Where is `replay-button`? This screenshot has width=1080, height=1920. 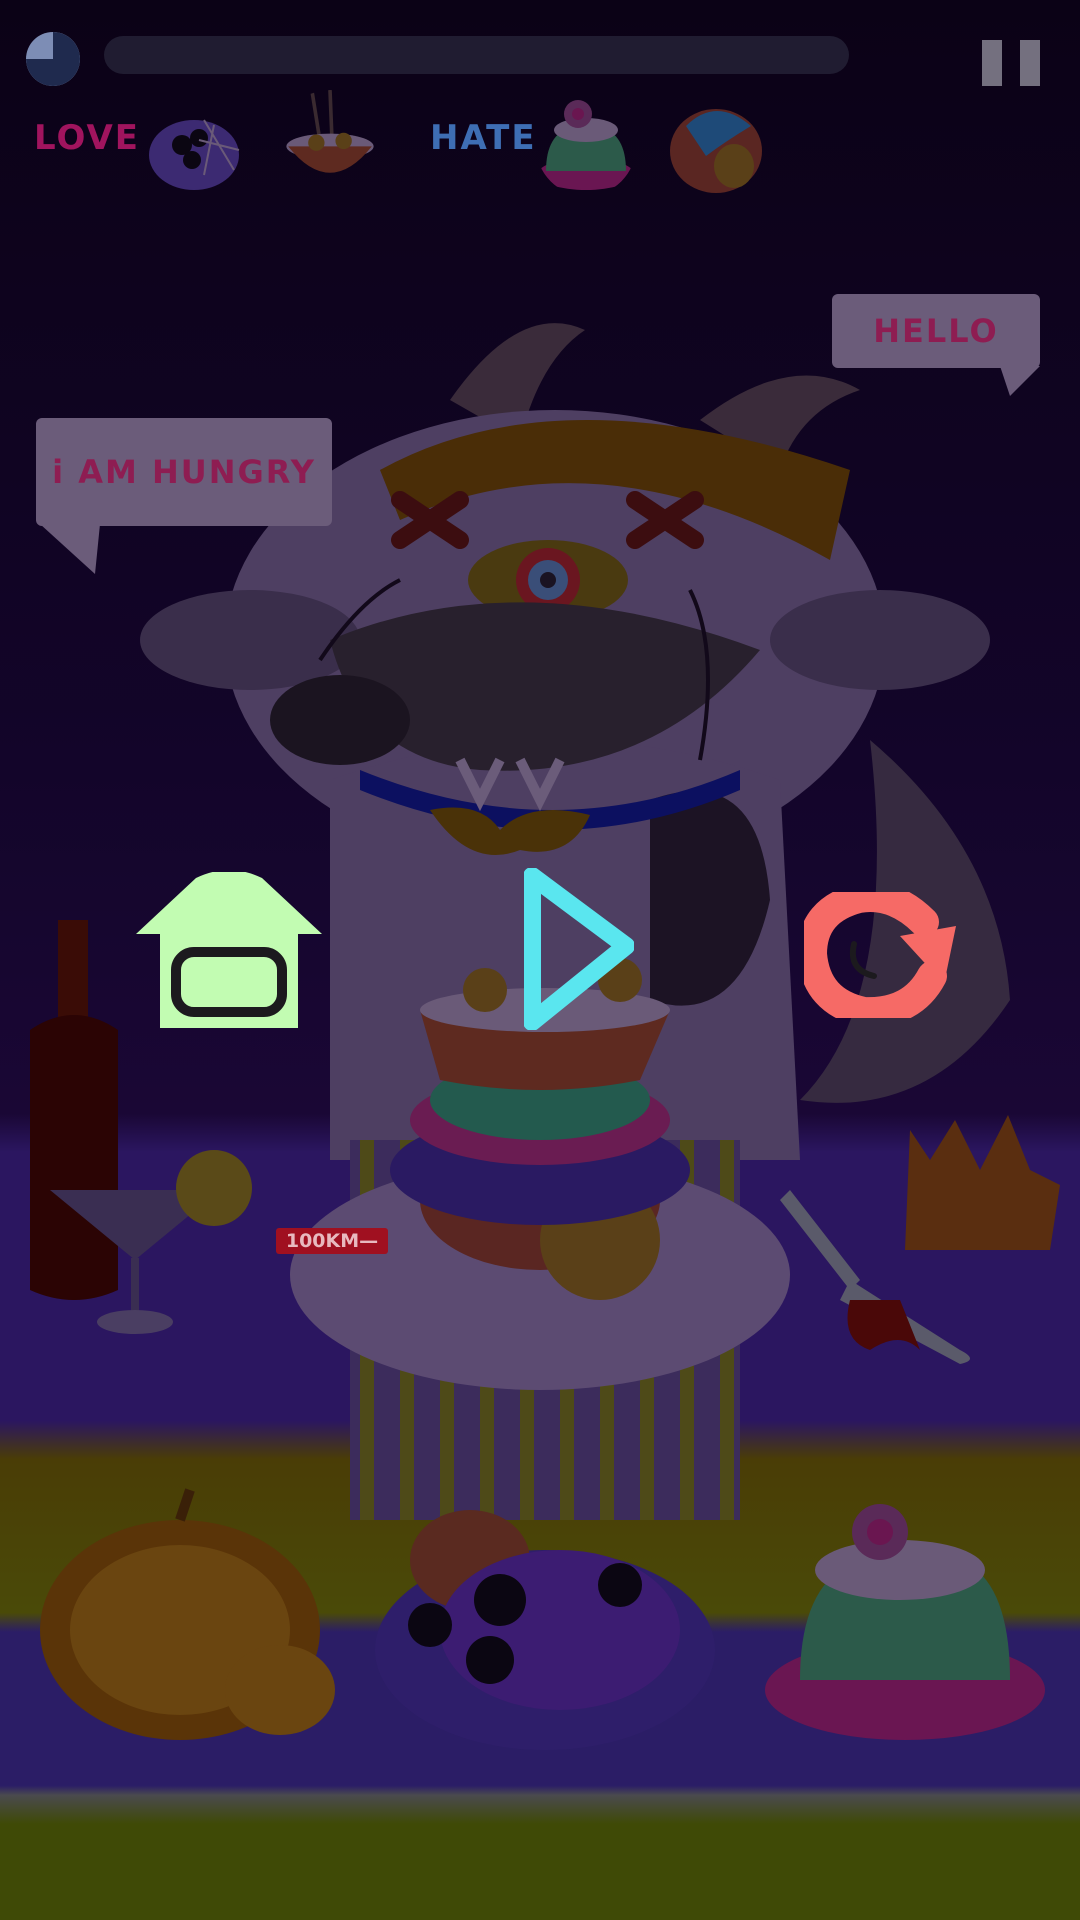
replay-button is located at coordinates (876, 955).